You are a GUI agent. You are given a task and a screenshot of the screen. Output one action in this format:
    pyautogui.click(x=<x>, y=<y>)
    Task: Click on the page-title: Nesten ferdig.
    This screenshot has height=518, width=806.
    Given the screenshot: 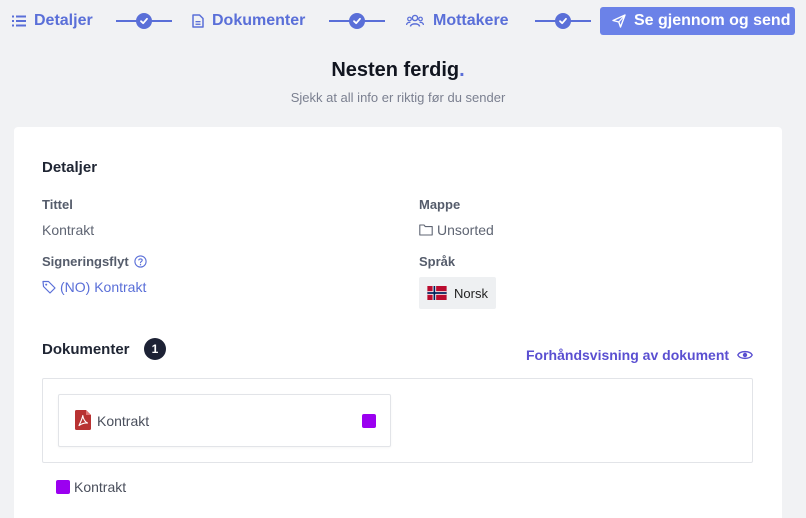 What is the action you would take?
    pyautogui.click(x=398, y=70)
    